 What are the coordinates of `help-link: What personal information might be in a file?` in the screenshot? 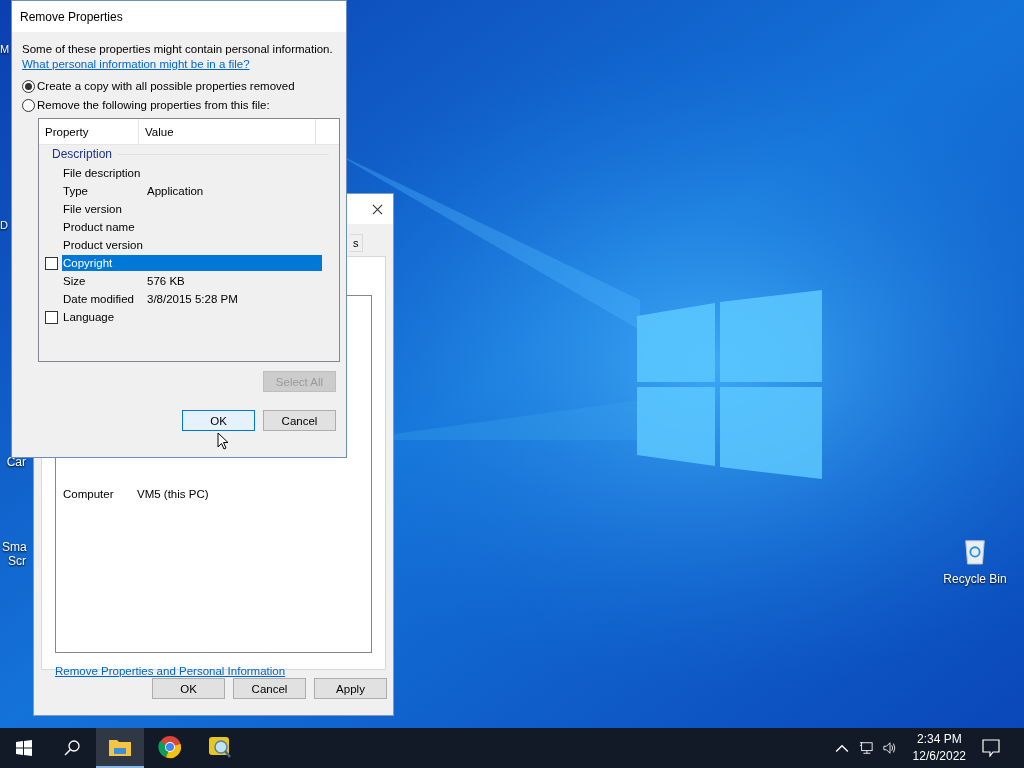 It's located at (179, 64).